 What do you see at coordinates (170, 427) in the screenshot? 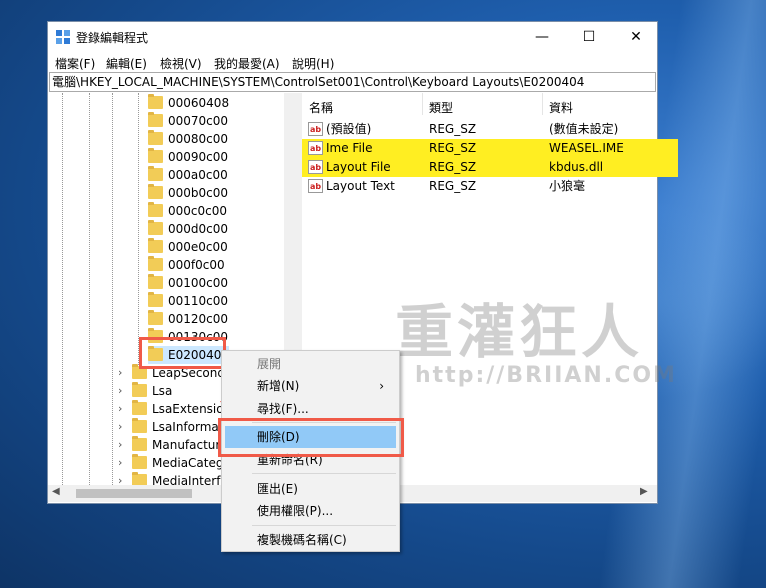
I see `tree-item: › LsaInformat` at bounding box center [170, 427].